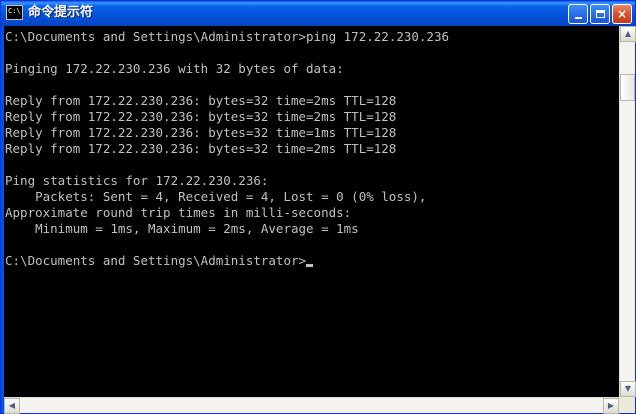  What do you see at coordinates (318, 13) in the screenshot?
I see `title-bar: C:\ 命令提示符 ×` at bounding box center [318, 13].